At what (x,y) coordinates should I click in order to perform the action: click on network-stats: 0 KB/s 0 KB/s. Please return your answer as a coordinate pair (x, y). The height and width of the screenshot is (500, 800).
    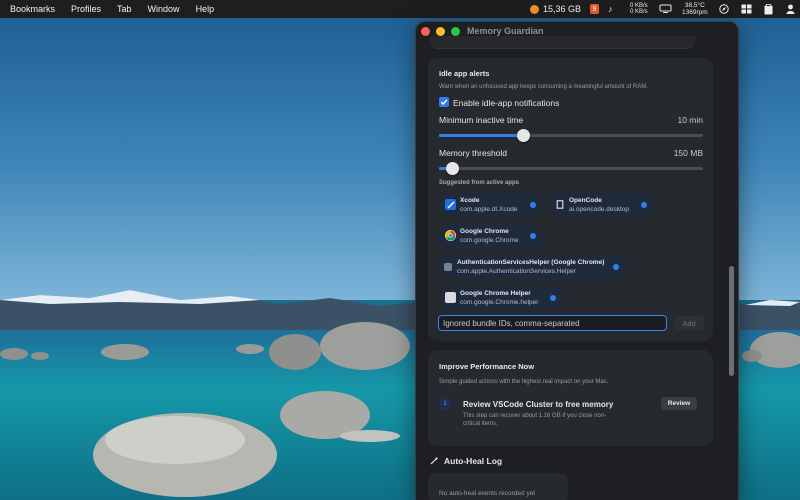
    Looking at the image, I should click on (639, 9).